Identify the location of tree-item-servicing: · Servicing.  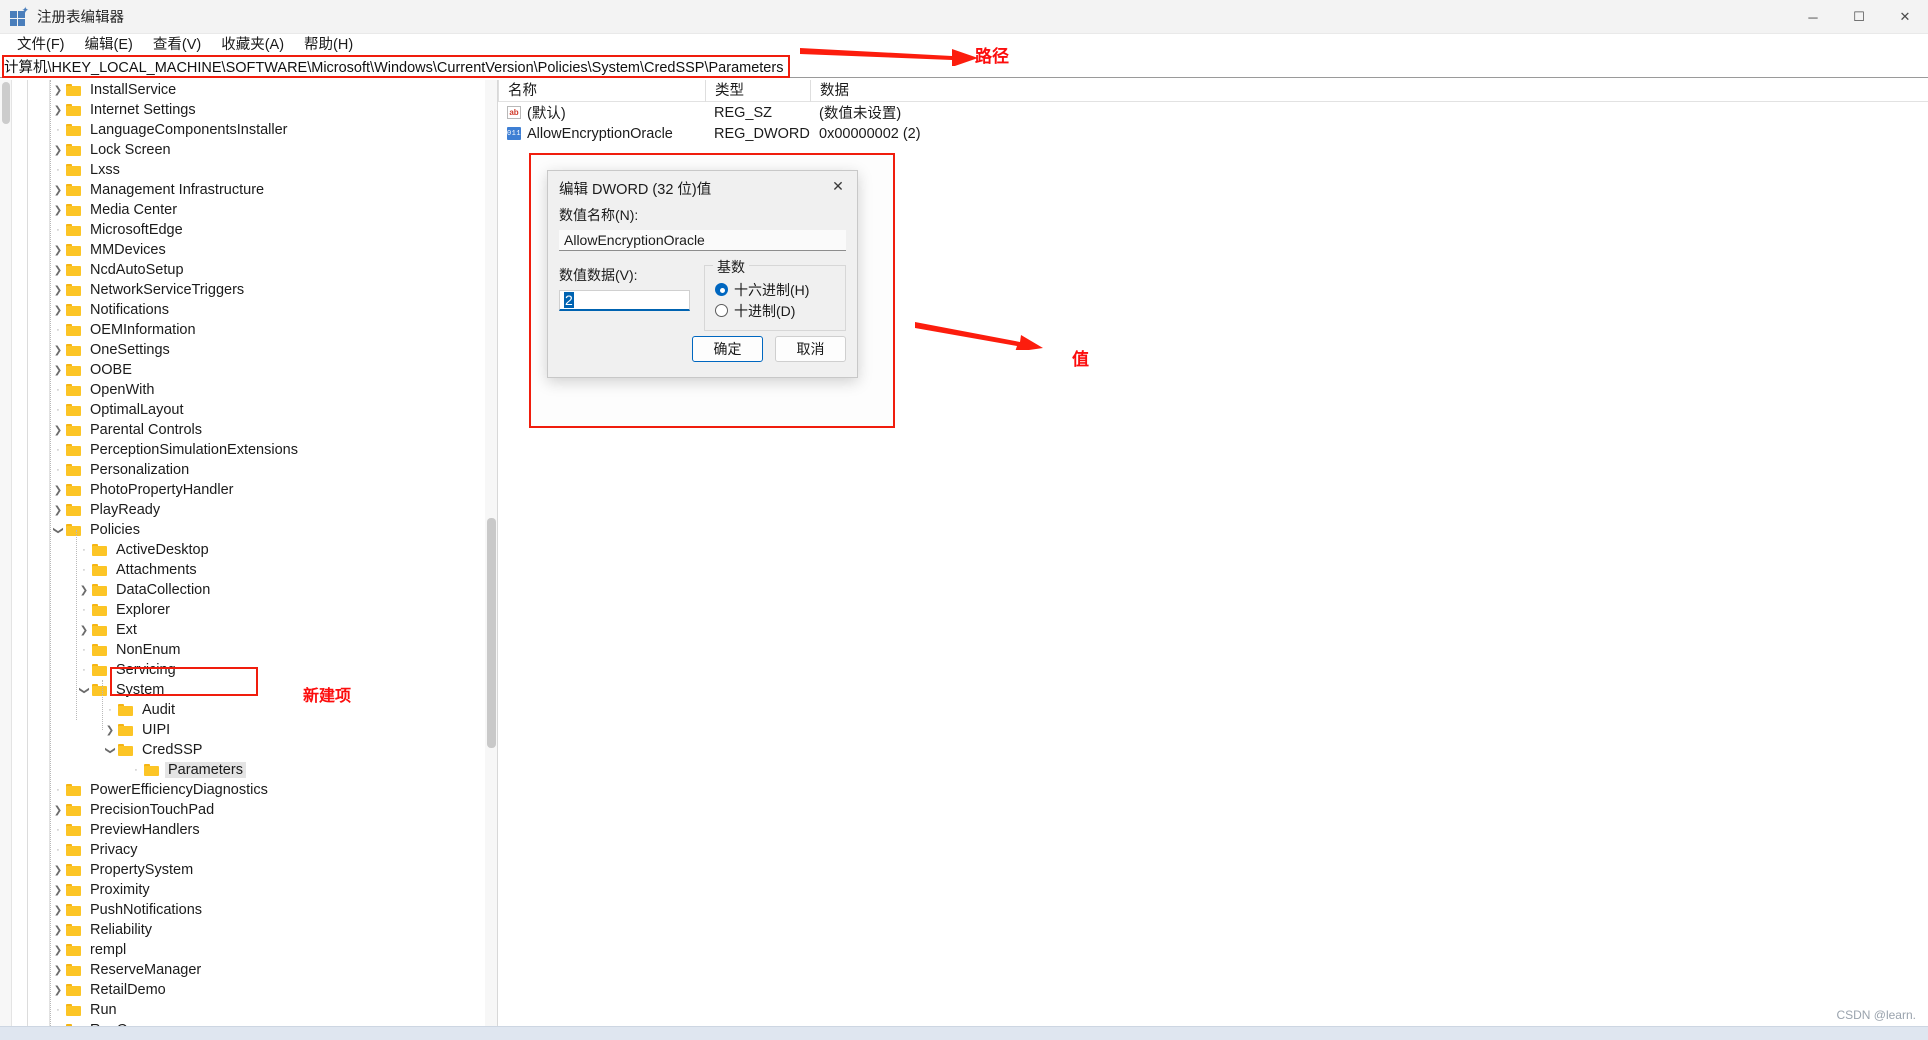
(242, 670).